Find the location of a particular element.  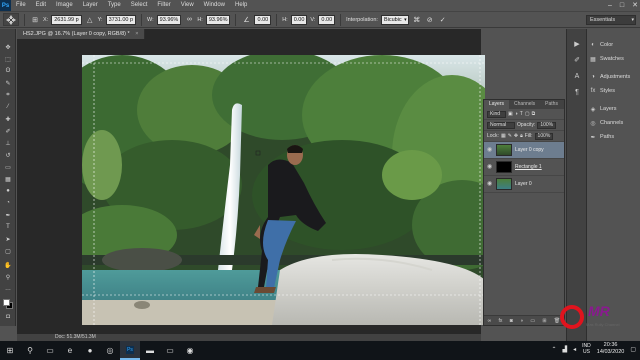

menu-view: View is located at coordinates (187, 5).